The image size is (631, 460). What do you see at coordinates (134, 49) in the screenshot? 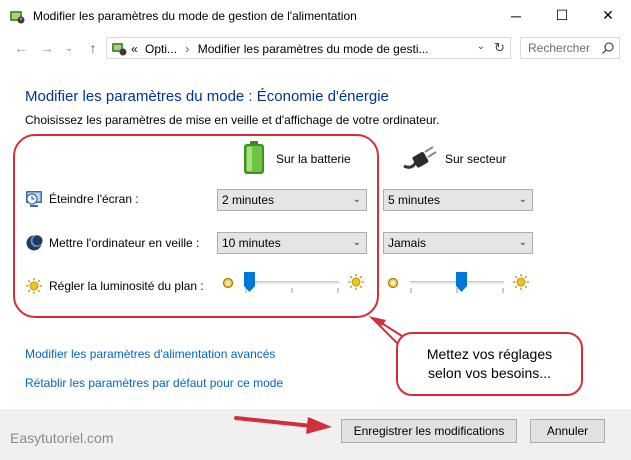
I see `breadcrumb-overflow: «` at bounding box center [134, 49].